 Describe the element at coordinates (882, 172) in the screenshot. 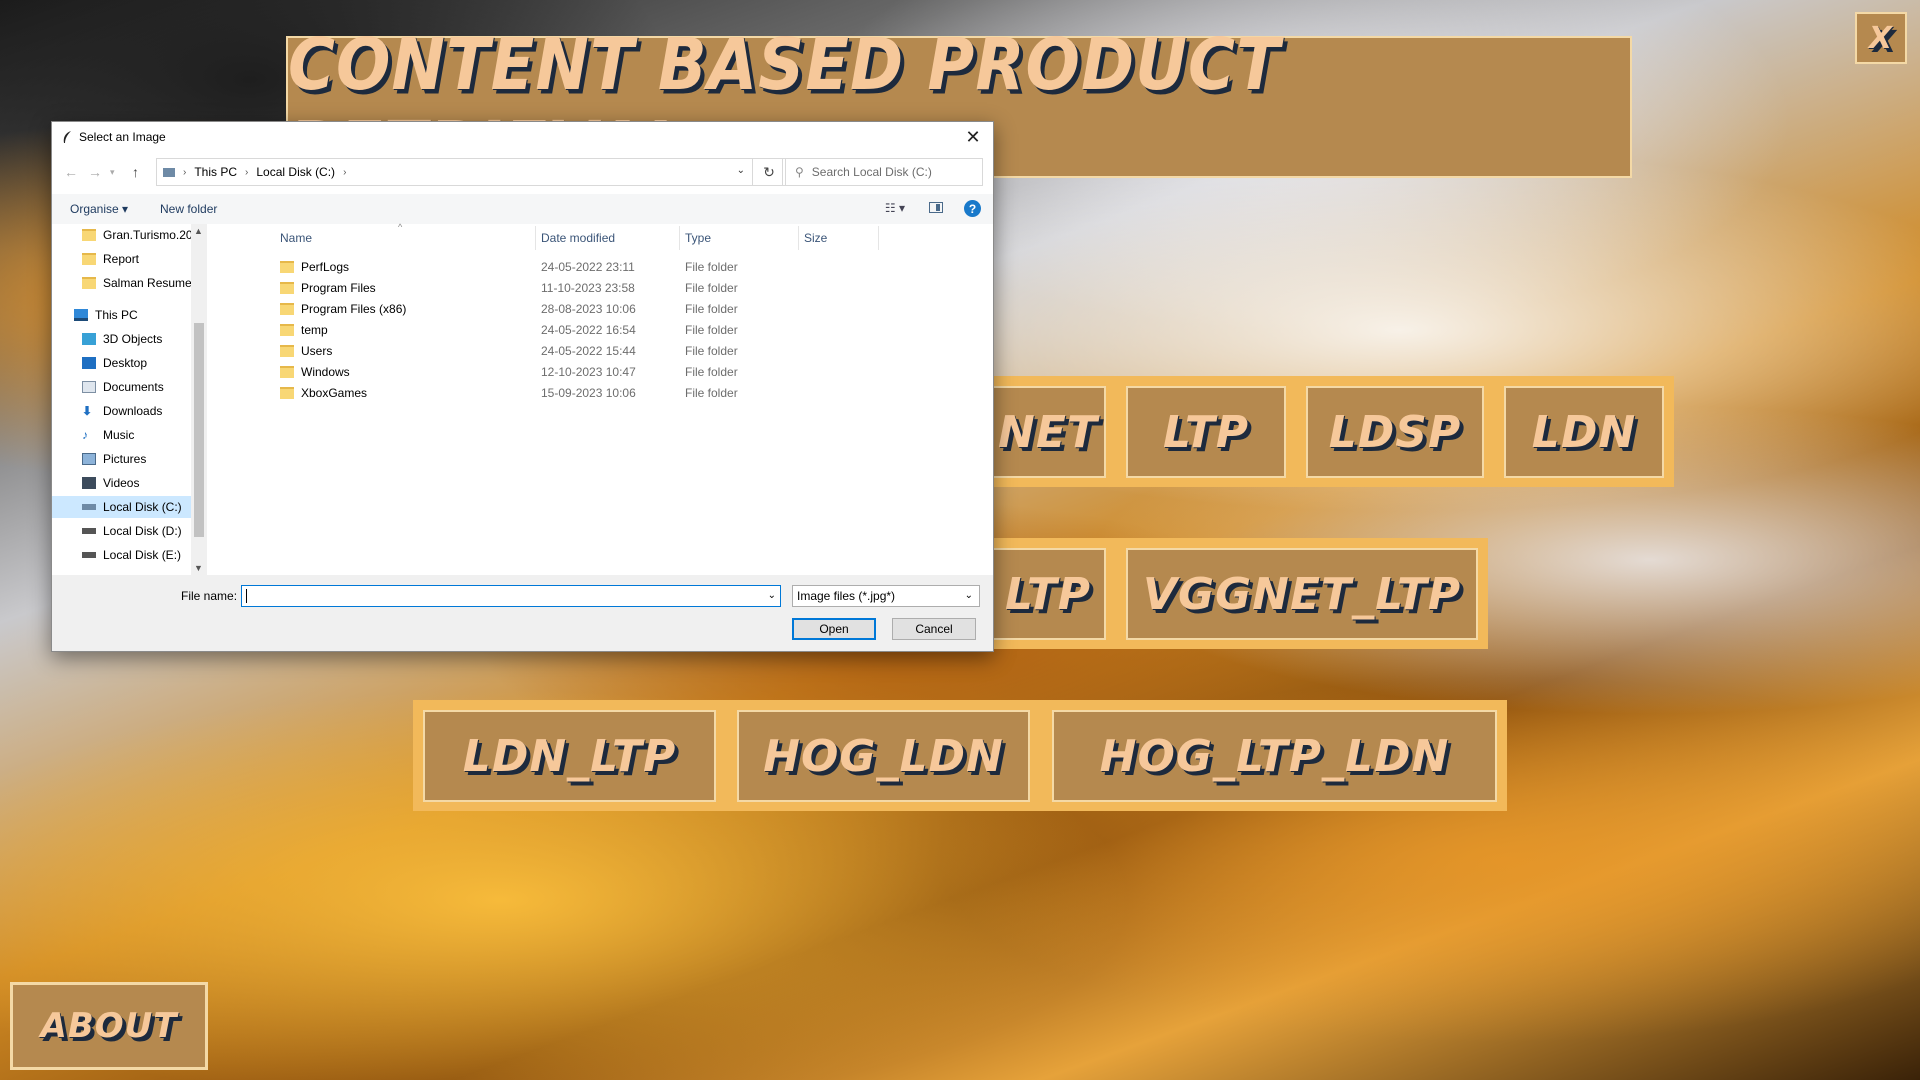

I see `search-input: ⚲ Search Local Disk (C:)` at that location.